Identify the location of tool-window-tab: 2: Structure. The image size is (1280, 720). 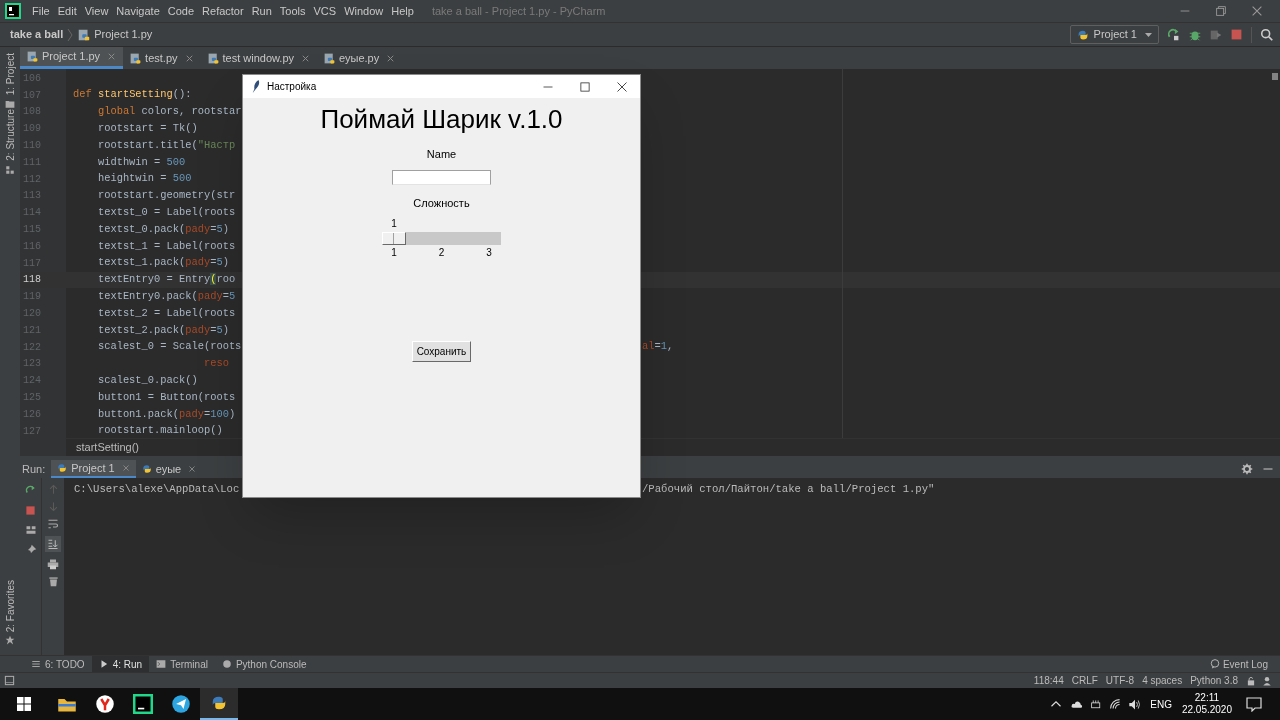
(10, 135).